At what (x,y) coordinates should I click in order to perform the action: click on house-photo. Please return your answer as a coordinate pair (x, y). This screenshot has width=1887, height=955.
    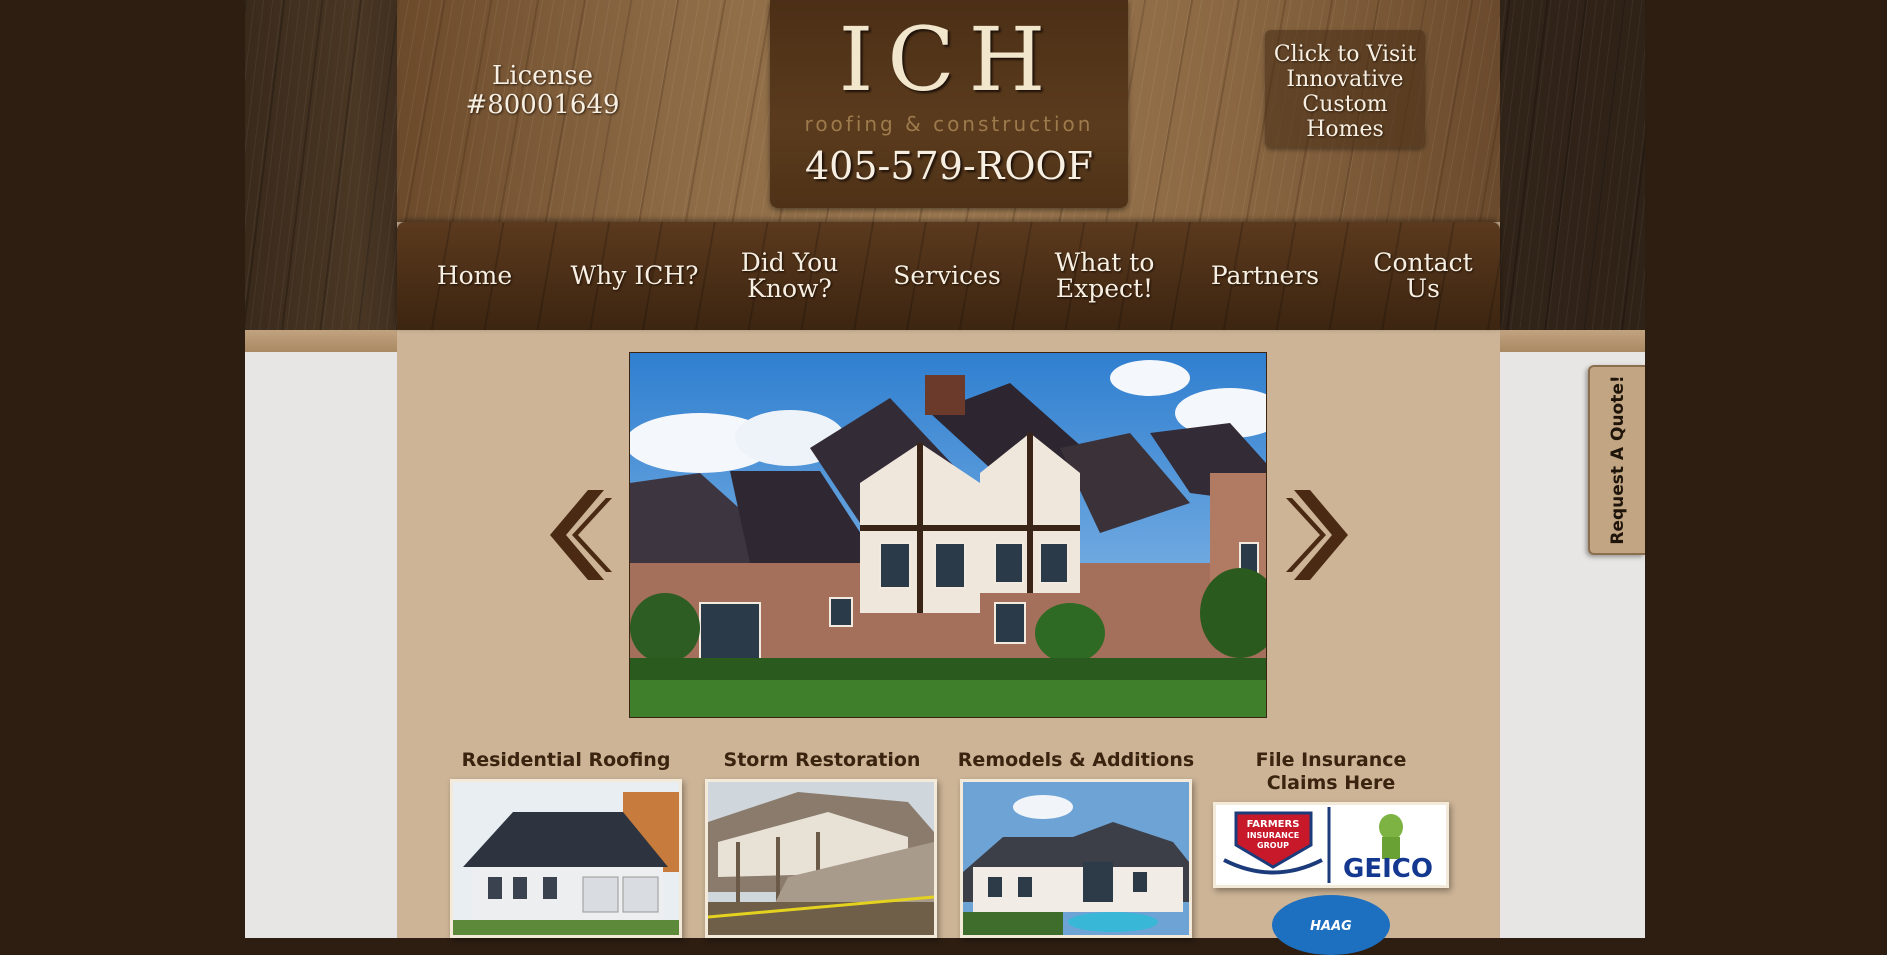
    Looking at the image, I should click on (948, 535).